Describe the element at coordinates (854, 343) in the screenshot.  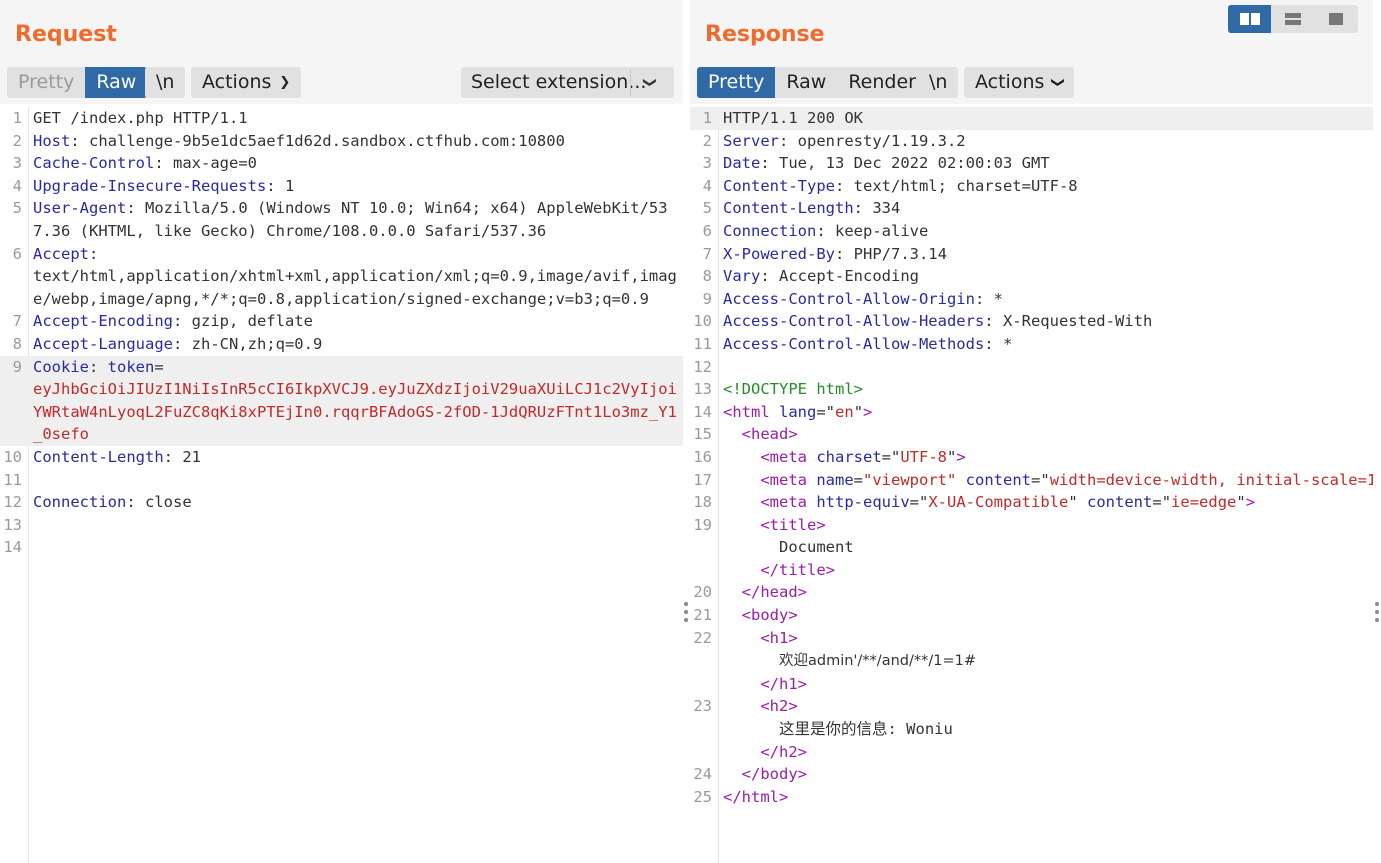
I see `header-key: Access-Control-Allow-Methods` at that location.